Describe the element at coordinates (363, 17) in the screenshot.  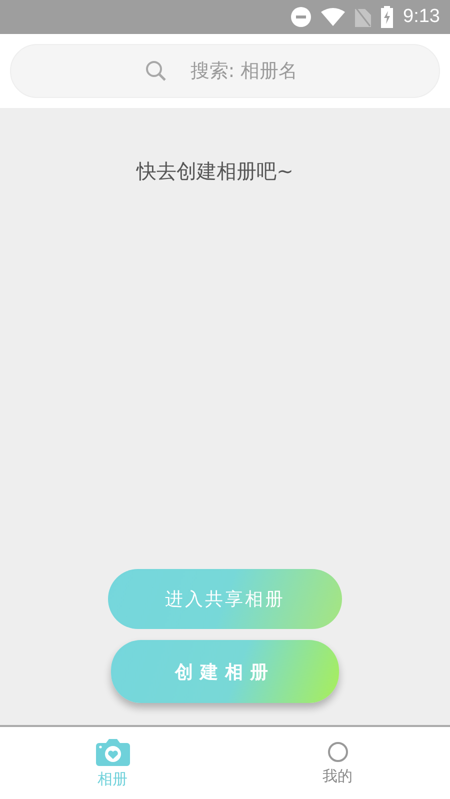
I see `no-sim-icon` at that location.